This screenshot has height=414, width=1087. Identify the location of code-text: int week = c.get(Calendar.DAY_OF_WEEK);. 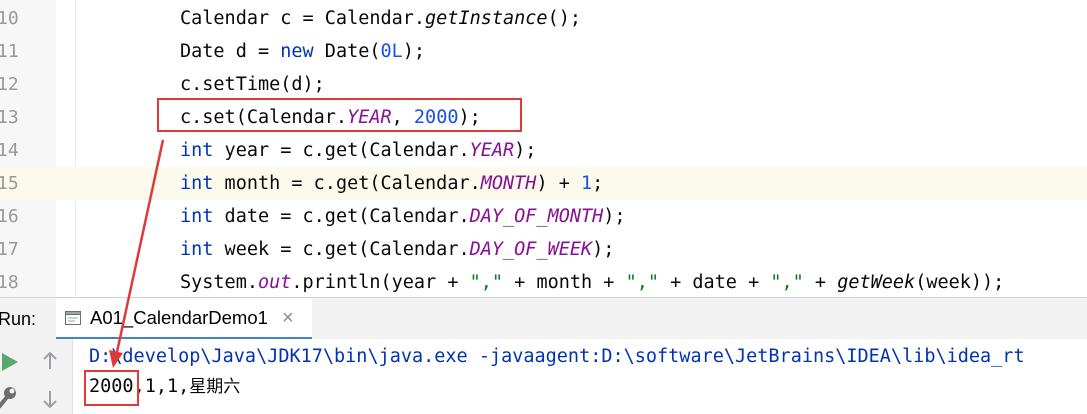
(397, 249).